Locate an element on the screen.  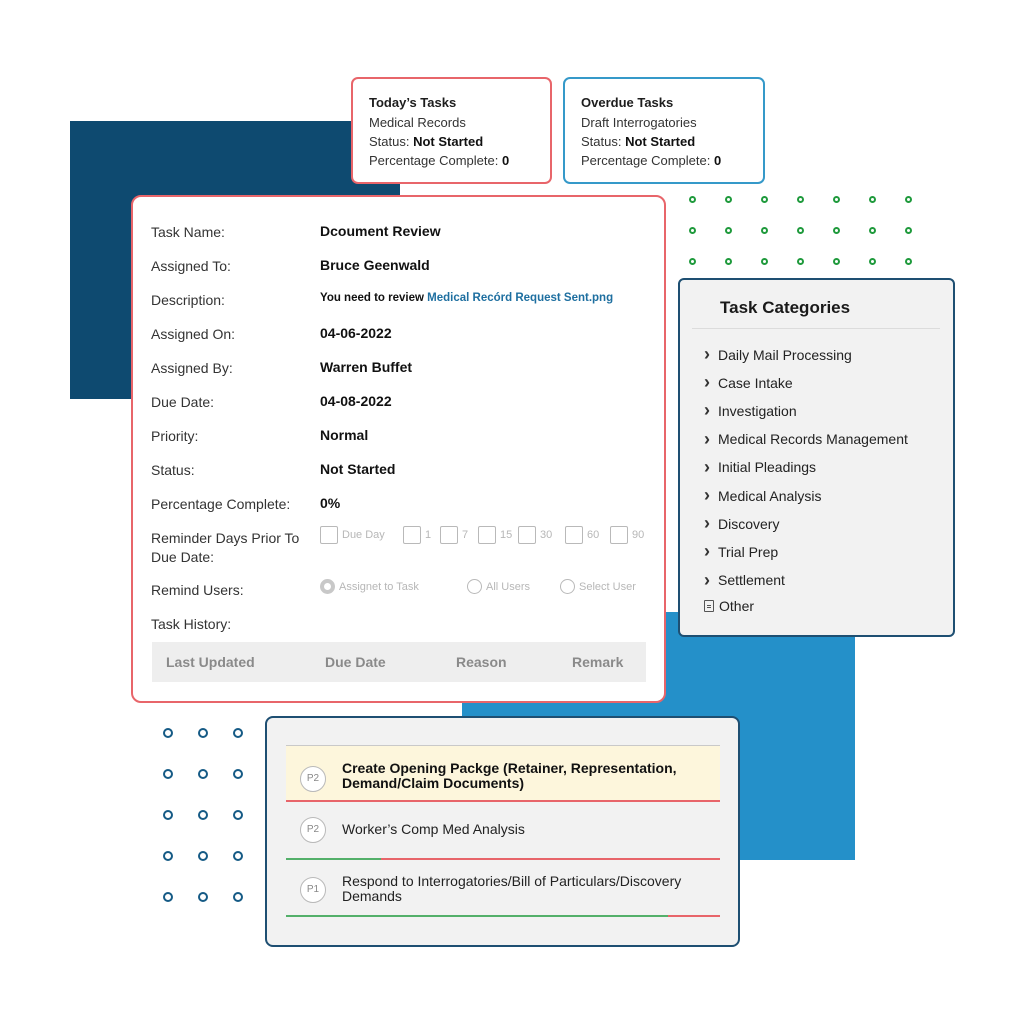
due-date-value: 04-08-2022 is located at coordinates (356, 401).